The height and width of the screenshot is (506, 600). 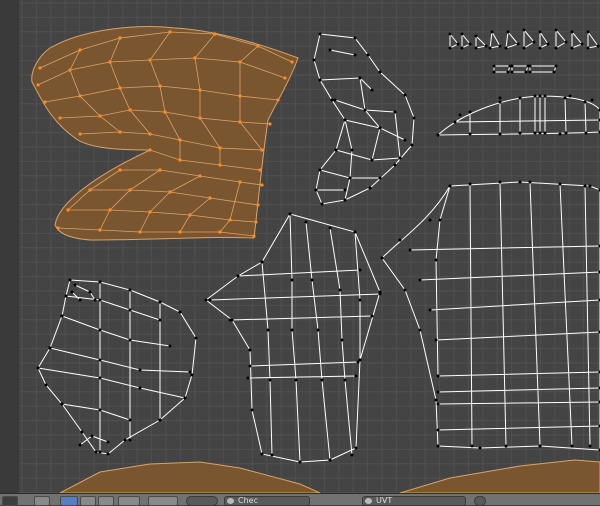 What do you see at coordinates (364, 119) in the screenshot?
I see `uv-island-leg` at bounding box center [364, 119].